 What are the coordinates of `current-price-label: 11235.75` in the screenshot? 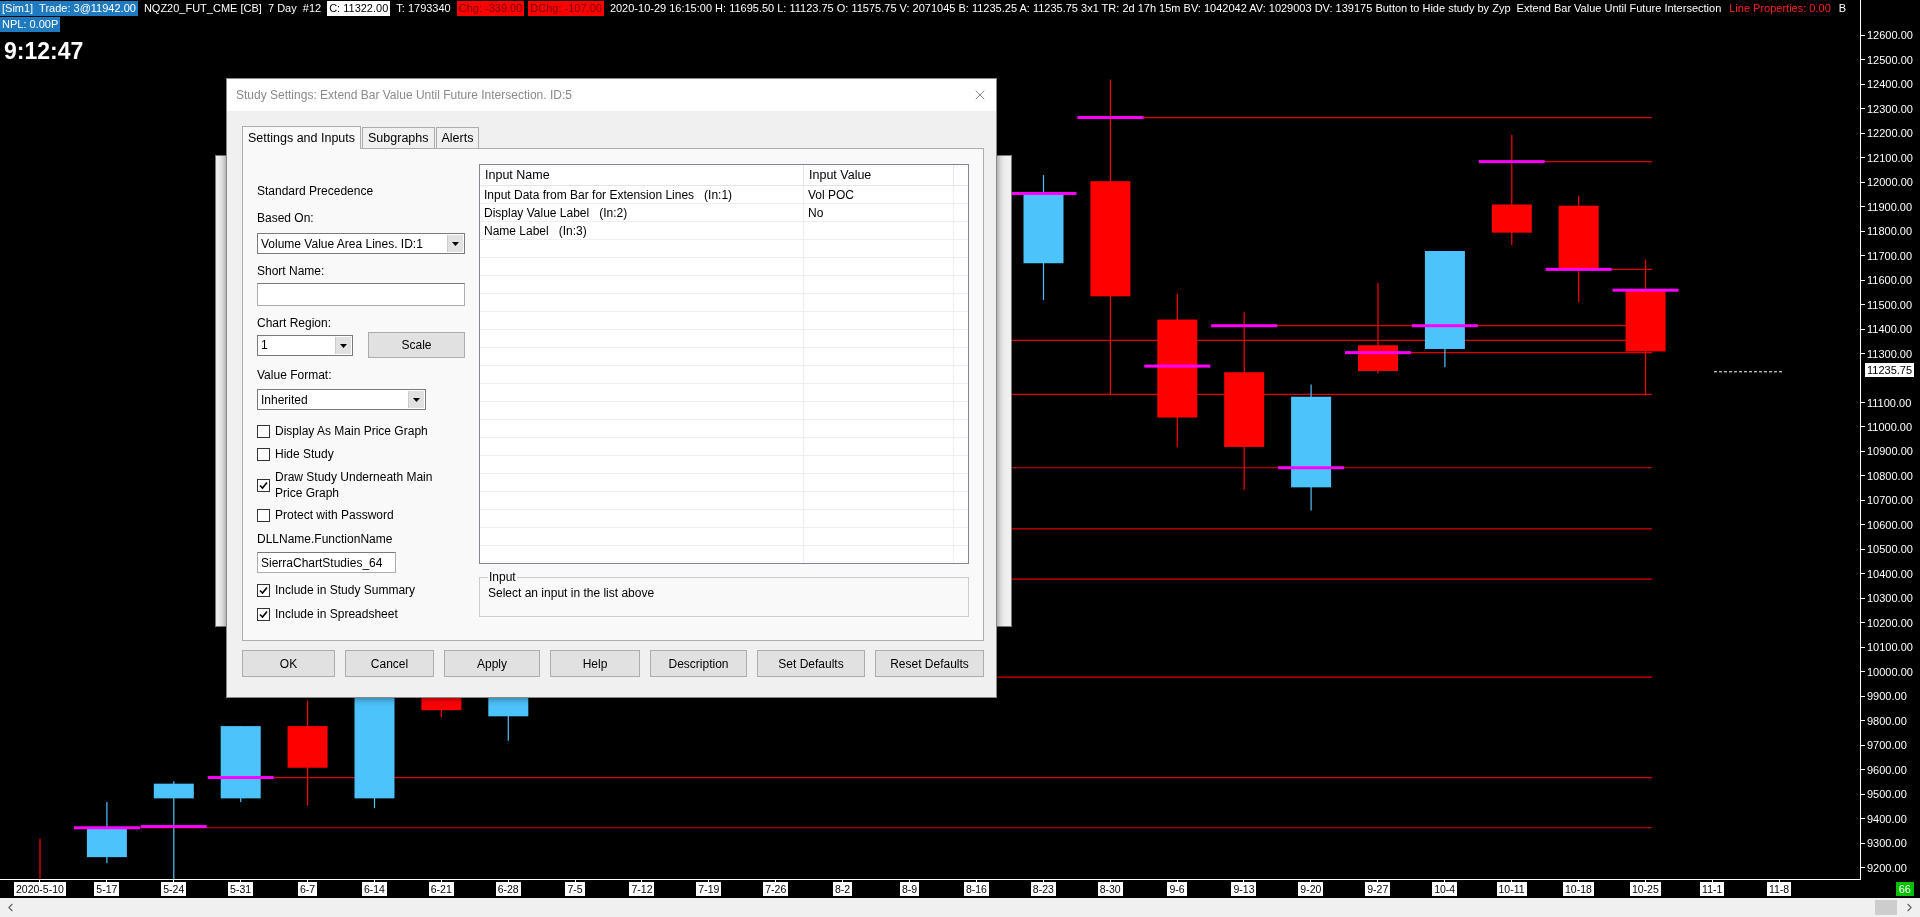 It's located at (1890, 369).